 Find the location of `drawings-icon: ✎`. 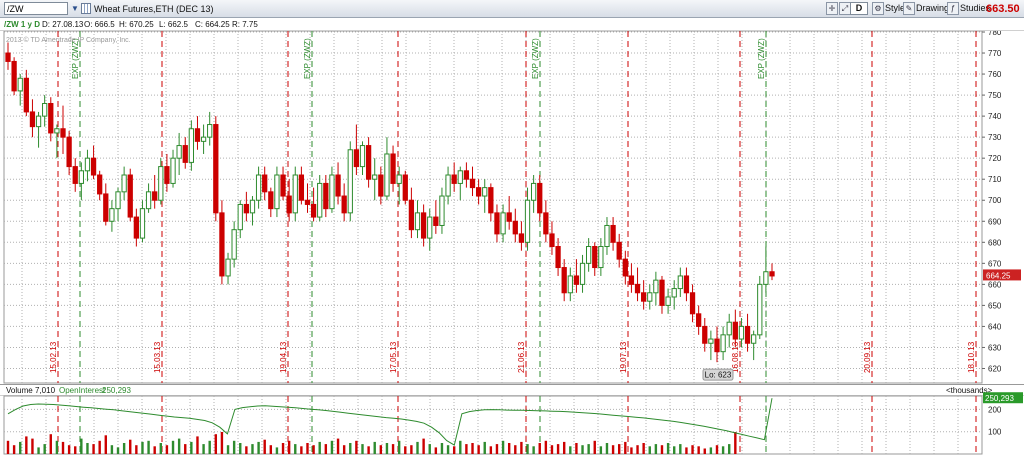

drawings-icon: ✎ is located at coordinates (909, 8).